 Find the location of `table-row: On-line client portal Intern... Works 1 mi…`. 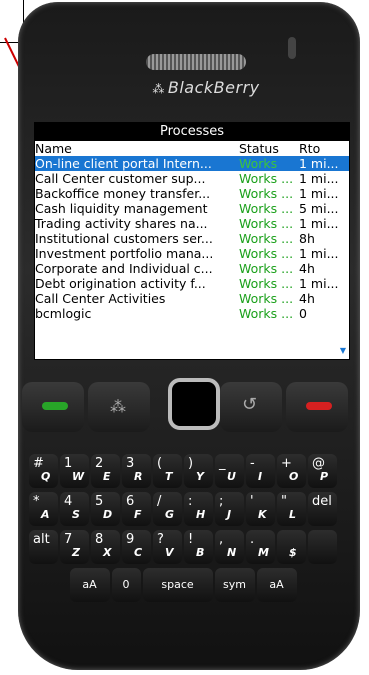

table-row: On-line client portal Intern... Works 1 mi… is located at coordinates (192, 163).